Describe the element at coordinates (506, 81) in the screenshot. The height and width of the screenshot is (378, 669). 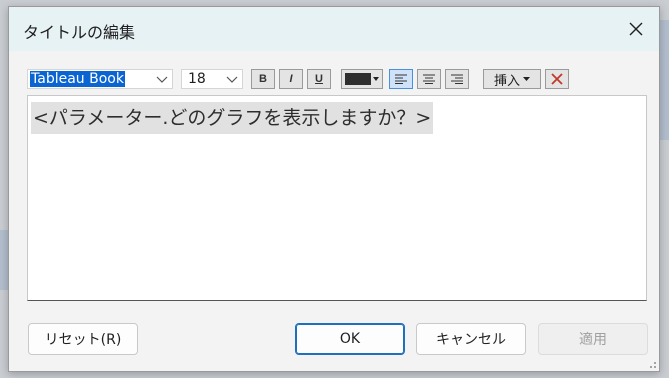
I see `insert-label: 挿入` at that location.